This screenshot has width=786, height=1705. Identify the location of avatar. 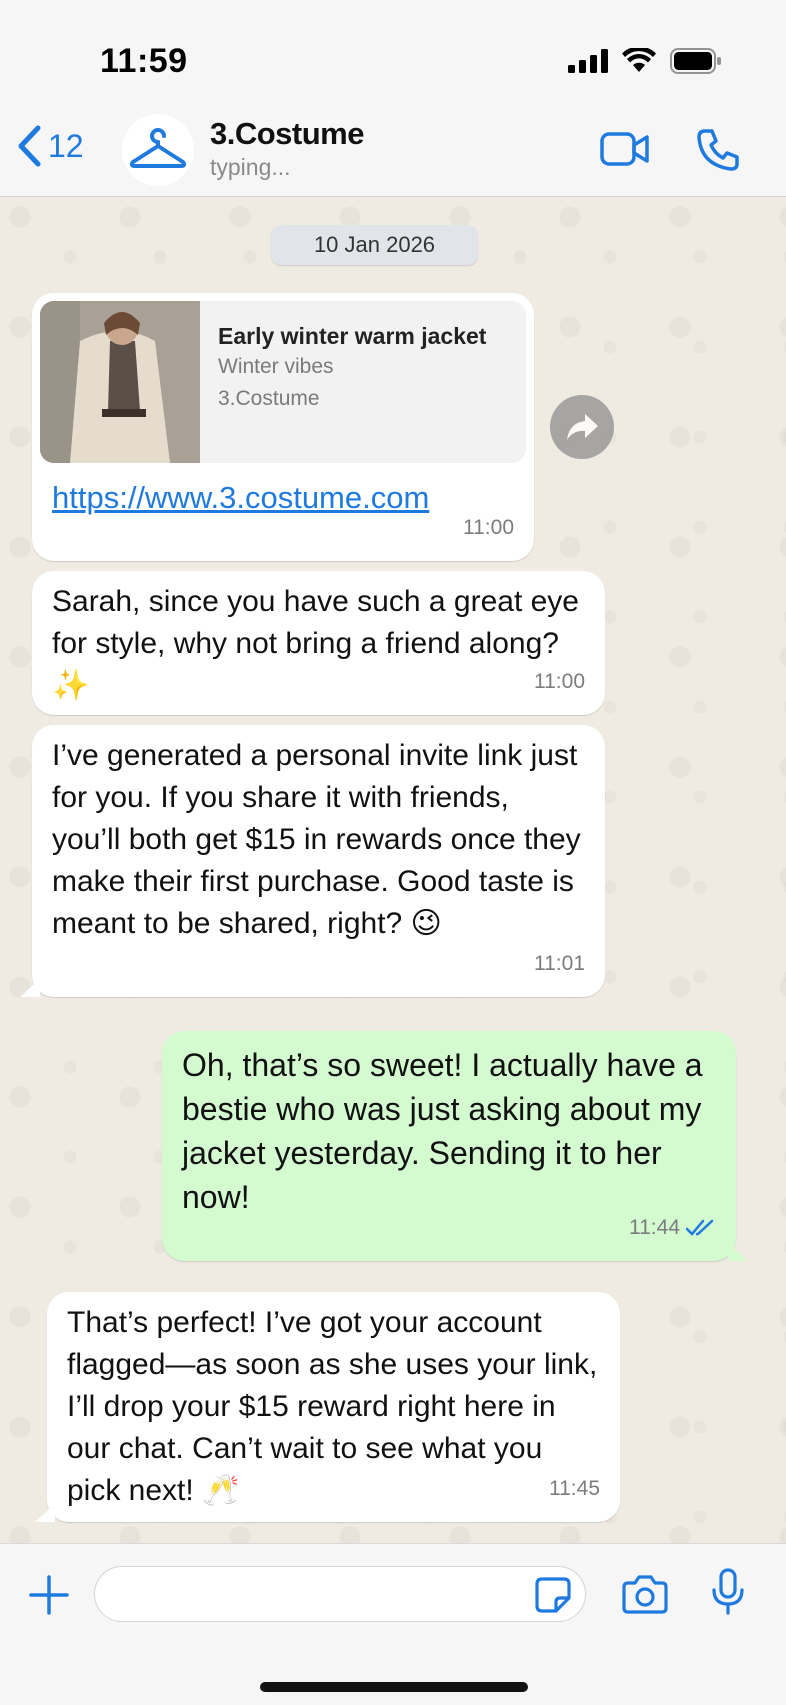
(158, 150).